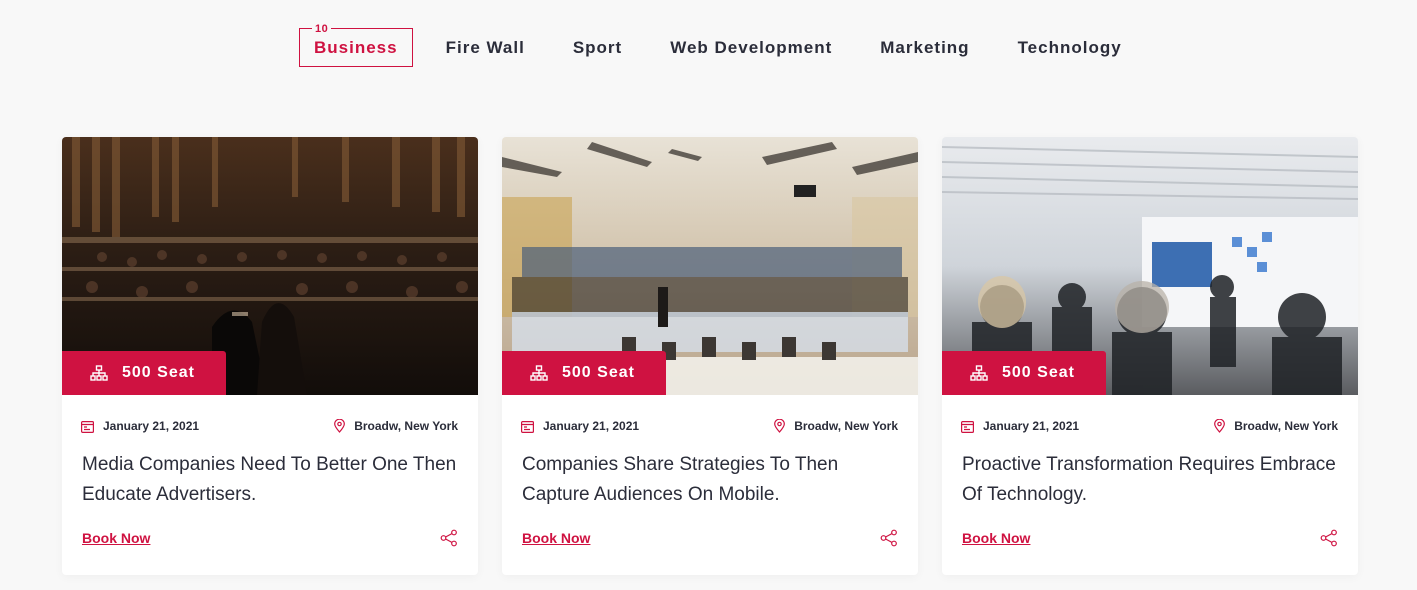 This screenshot has width=1417, height=590. I want to click on tab-web-development: Web Development, so click(751, 47).